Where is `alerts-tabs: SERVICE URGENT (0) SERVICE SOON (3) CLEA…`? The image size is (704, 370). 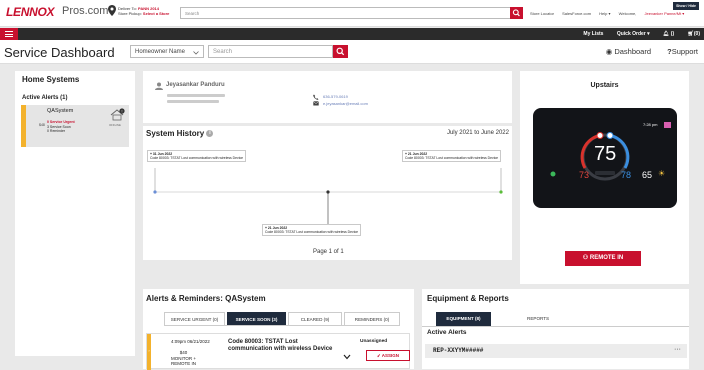 alerts-tabs: SERVICE URGENT (0) SERVICE SOON (3) CLEA… is located at coordinates (282, 319).